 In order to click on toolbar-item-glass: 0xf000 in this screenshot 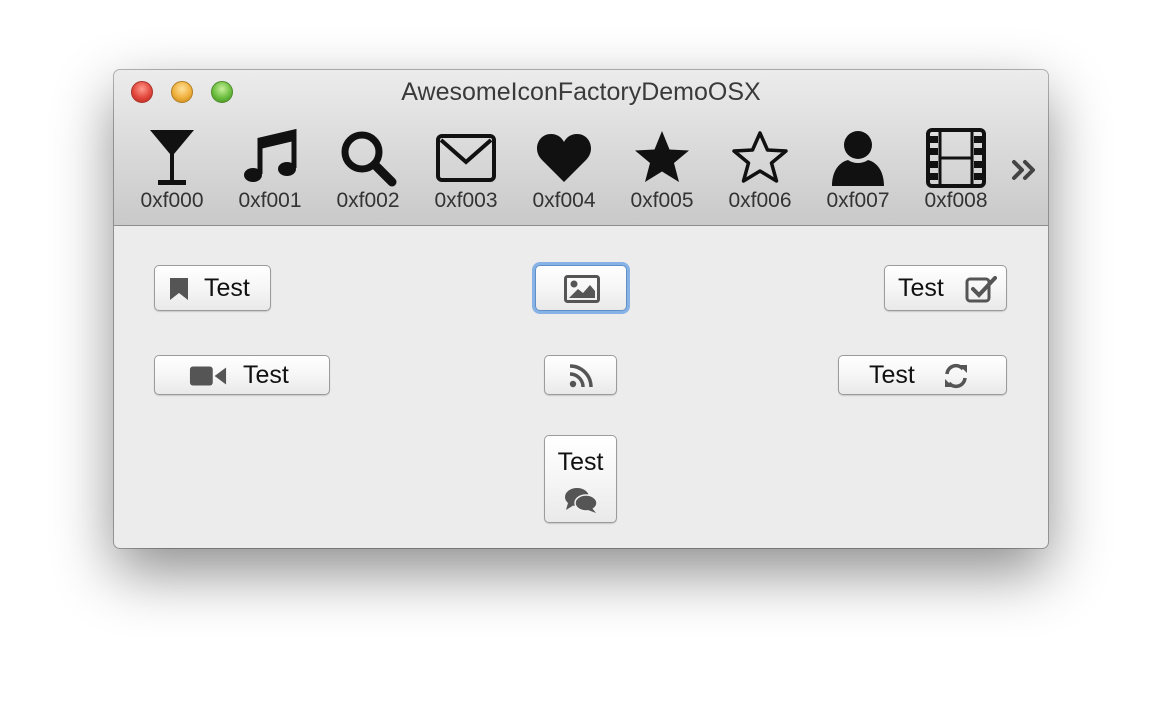, I will do `click(172, 173)`.